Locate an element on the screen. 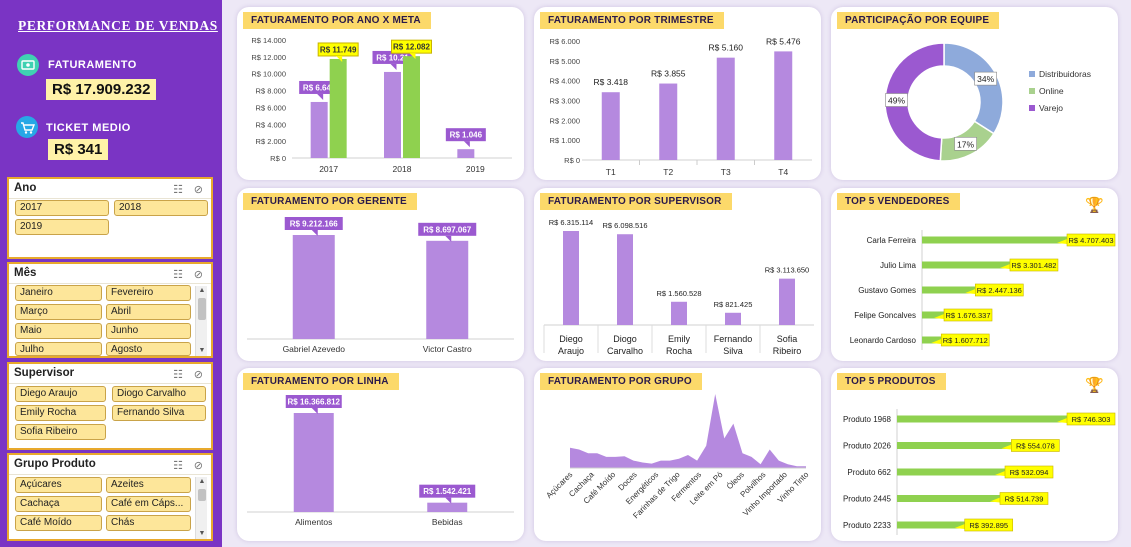  panel-equipe-title: PARTICIPAÇÃO POR EQUIPE is located at coordinates (918, 20).